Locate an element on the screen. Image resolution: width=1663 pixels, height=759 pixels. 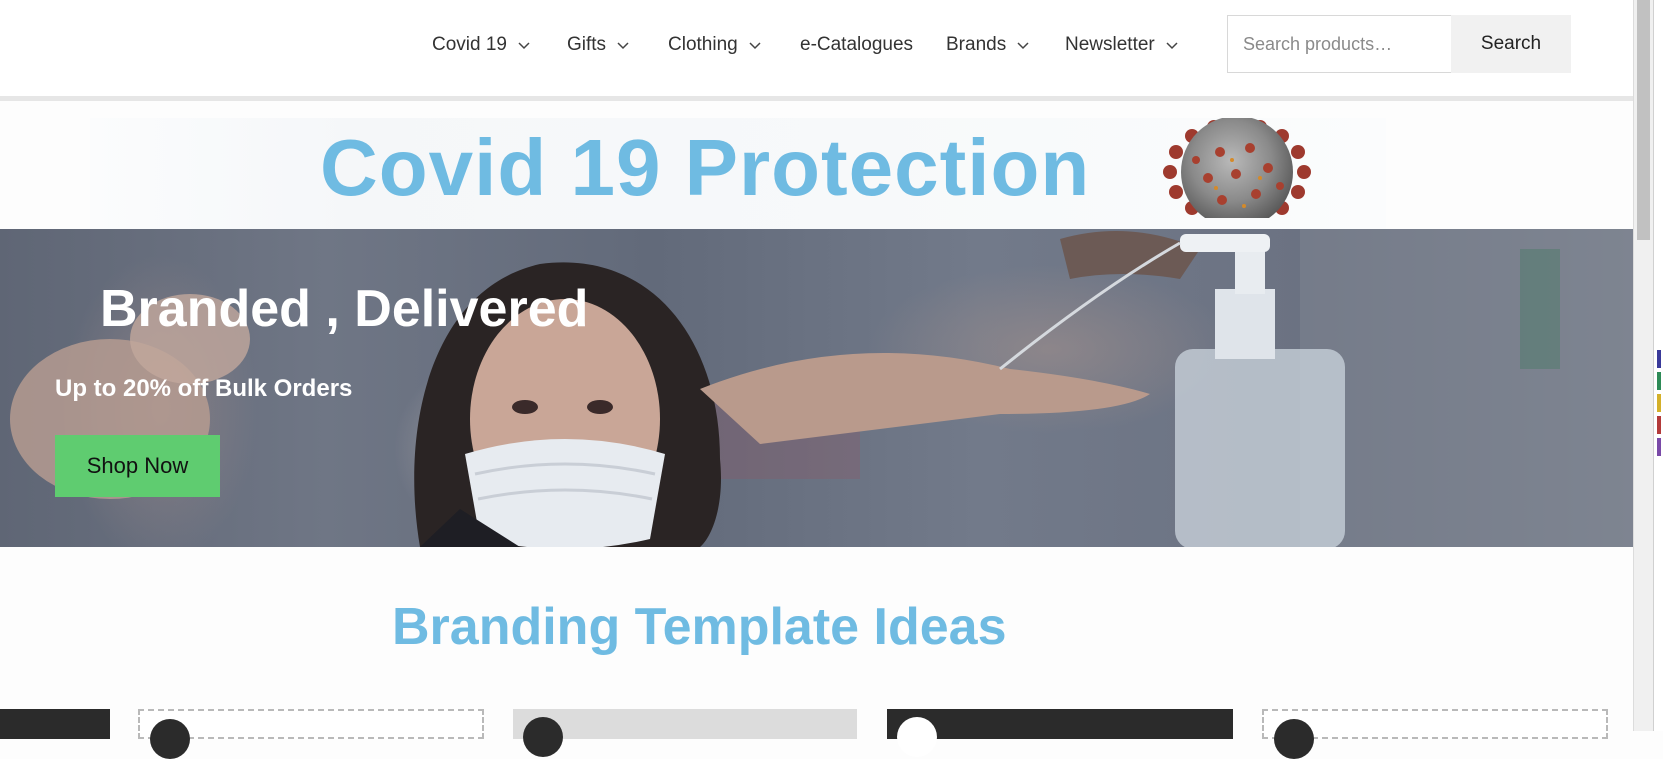
scrollbar-thumb is located at coordinates (1643, 120).